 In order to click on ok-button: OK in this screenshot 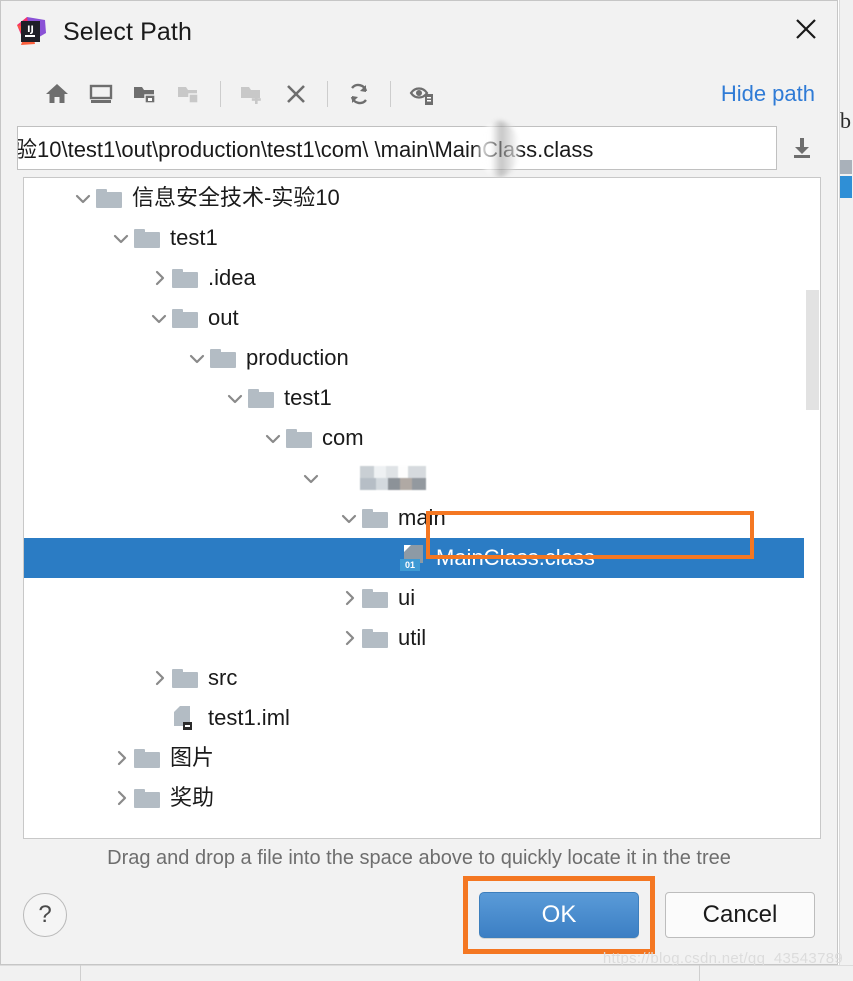, I will do `click(559, 915)`.